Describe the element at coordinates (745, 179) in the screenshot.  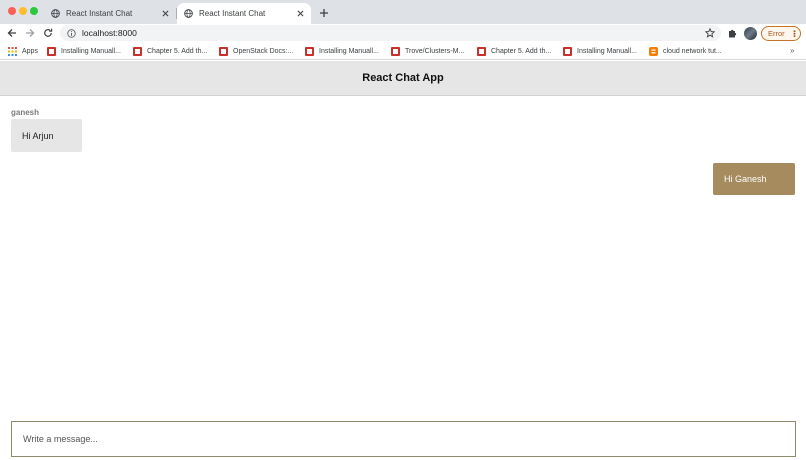
I see `message-text: Hi Ganesh` at that location.